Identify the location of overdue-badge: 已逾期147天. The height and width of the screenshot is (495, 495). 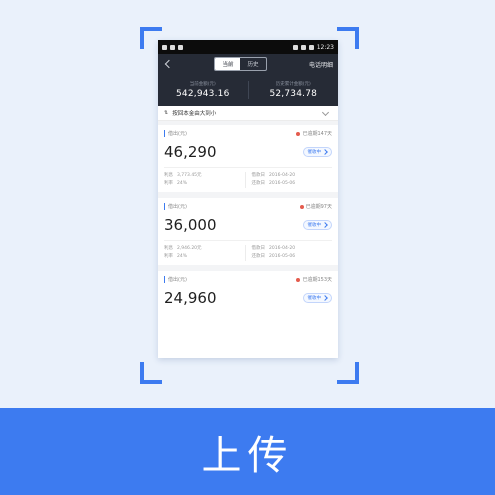
(314, 133).